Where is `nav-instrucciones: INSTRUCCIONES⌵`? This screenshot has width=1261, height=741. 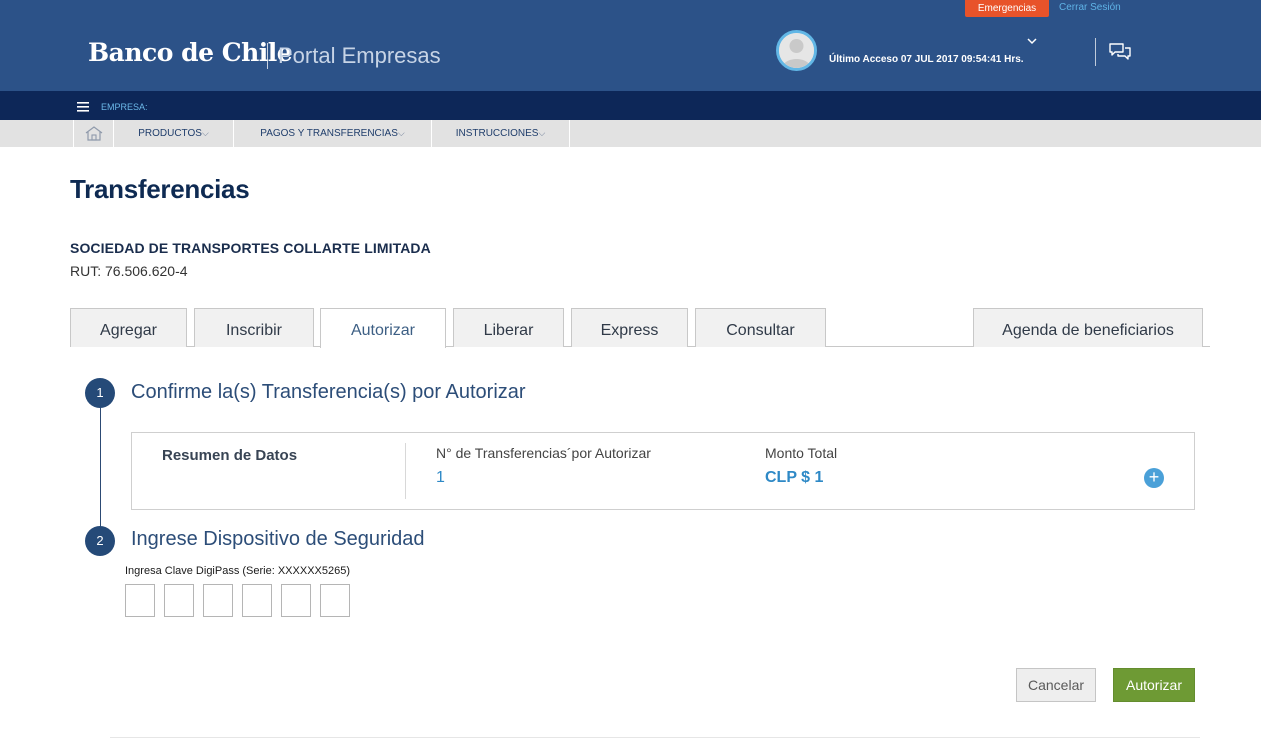
nav-instrucciones: INSTRUCCIONES⌵ is located at coordinates (500, 133).